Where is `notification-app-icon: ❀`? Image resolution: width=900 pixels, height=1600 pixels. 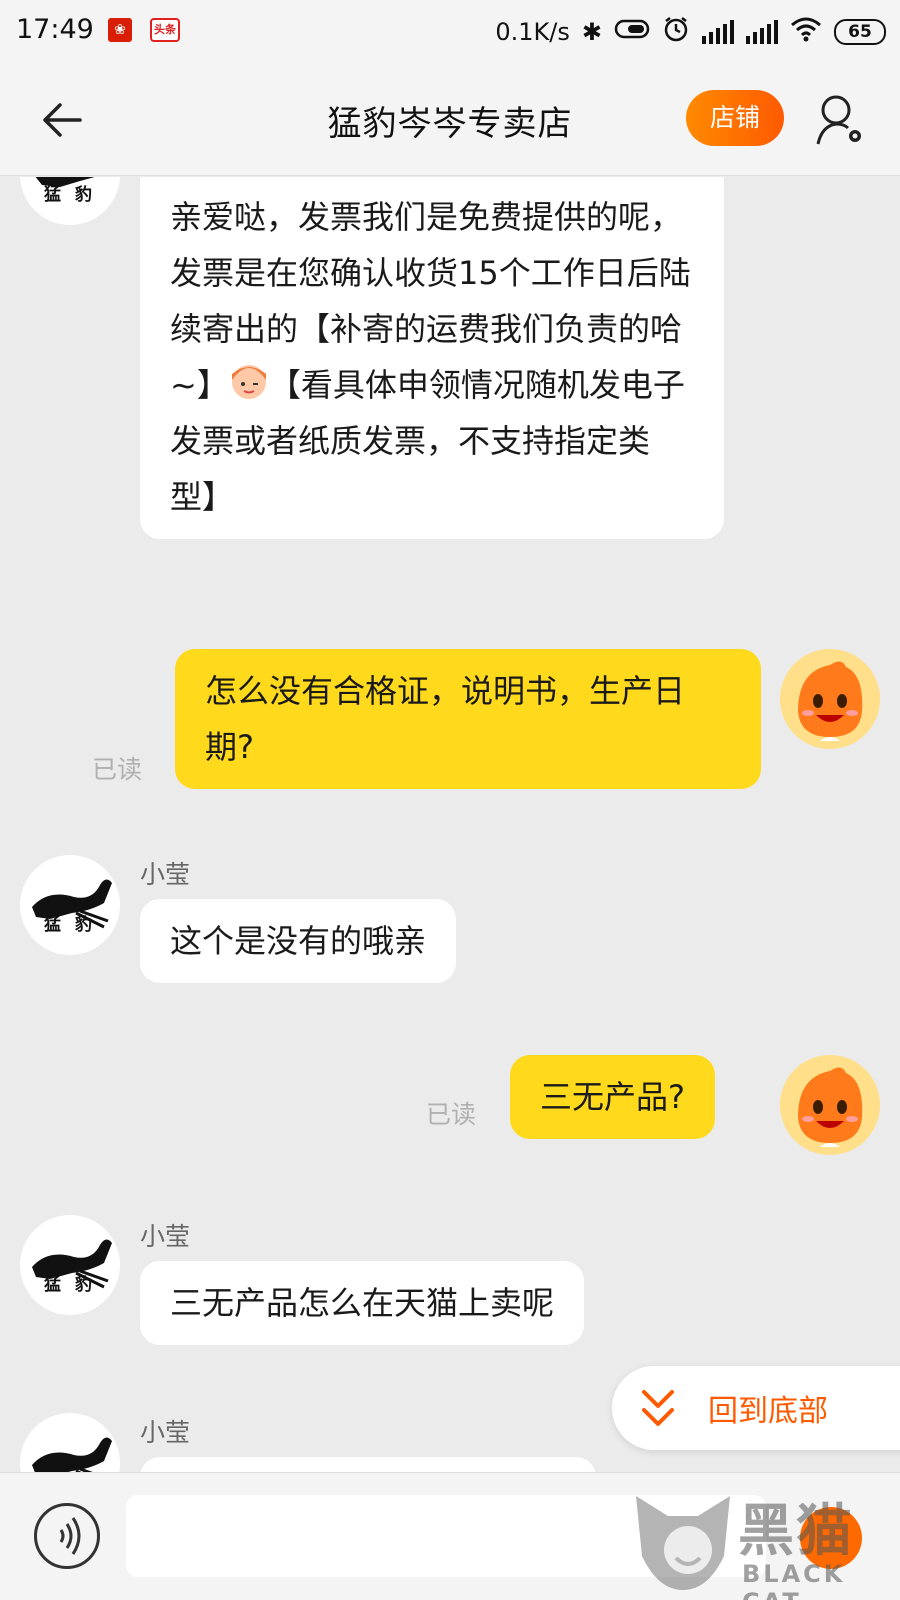 notification-app-icon: ❀ is located at coordinates (120, 30).